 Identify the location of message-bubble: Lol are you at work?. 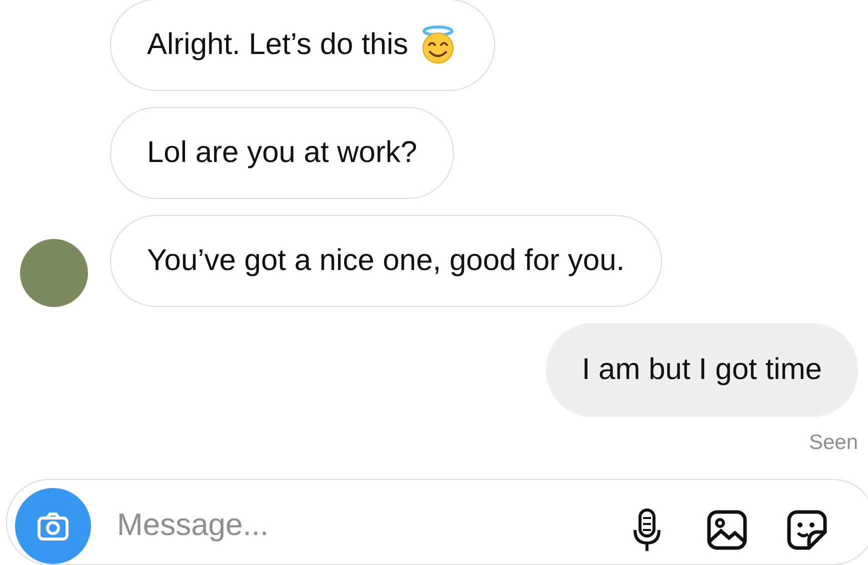
(282, 153).